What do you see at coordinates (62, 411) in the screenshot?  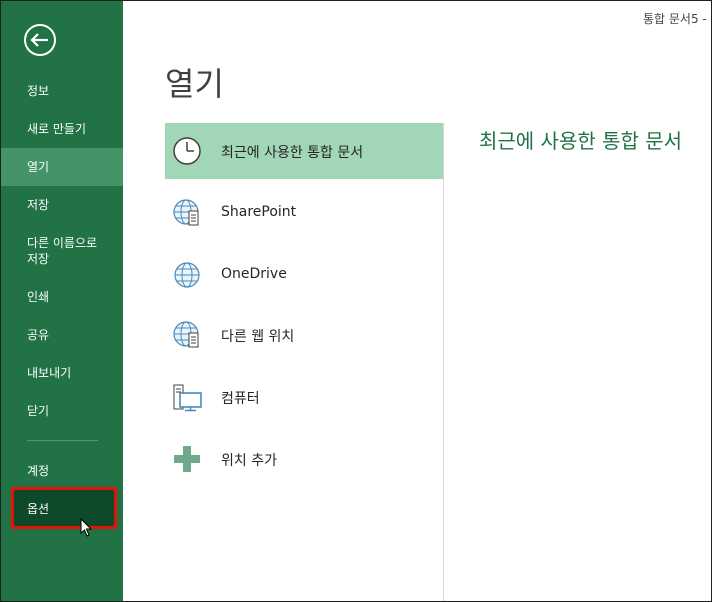 I see `sidebar-item-close: 닫기` at bounding box center [62, 411].